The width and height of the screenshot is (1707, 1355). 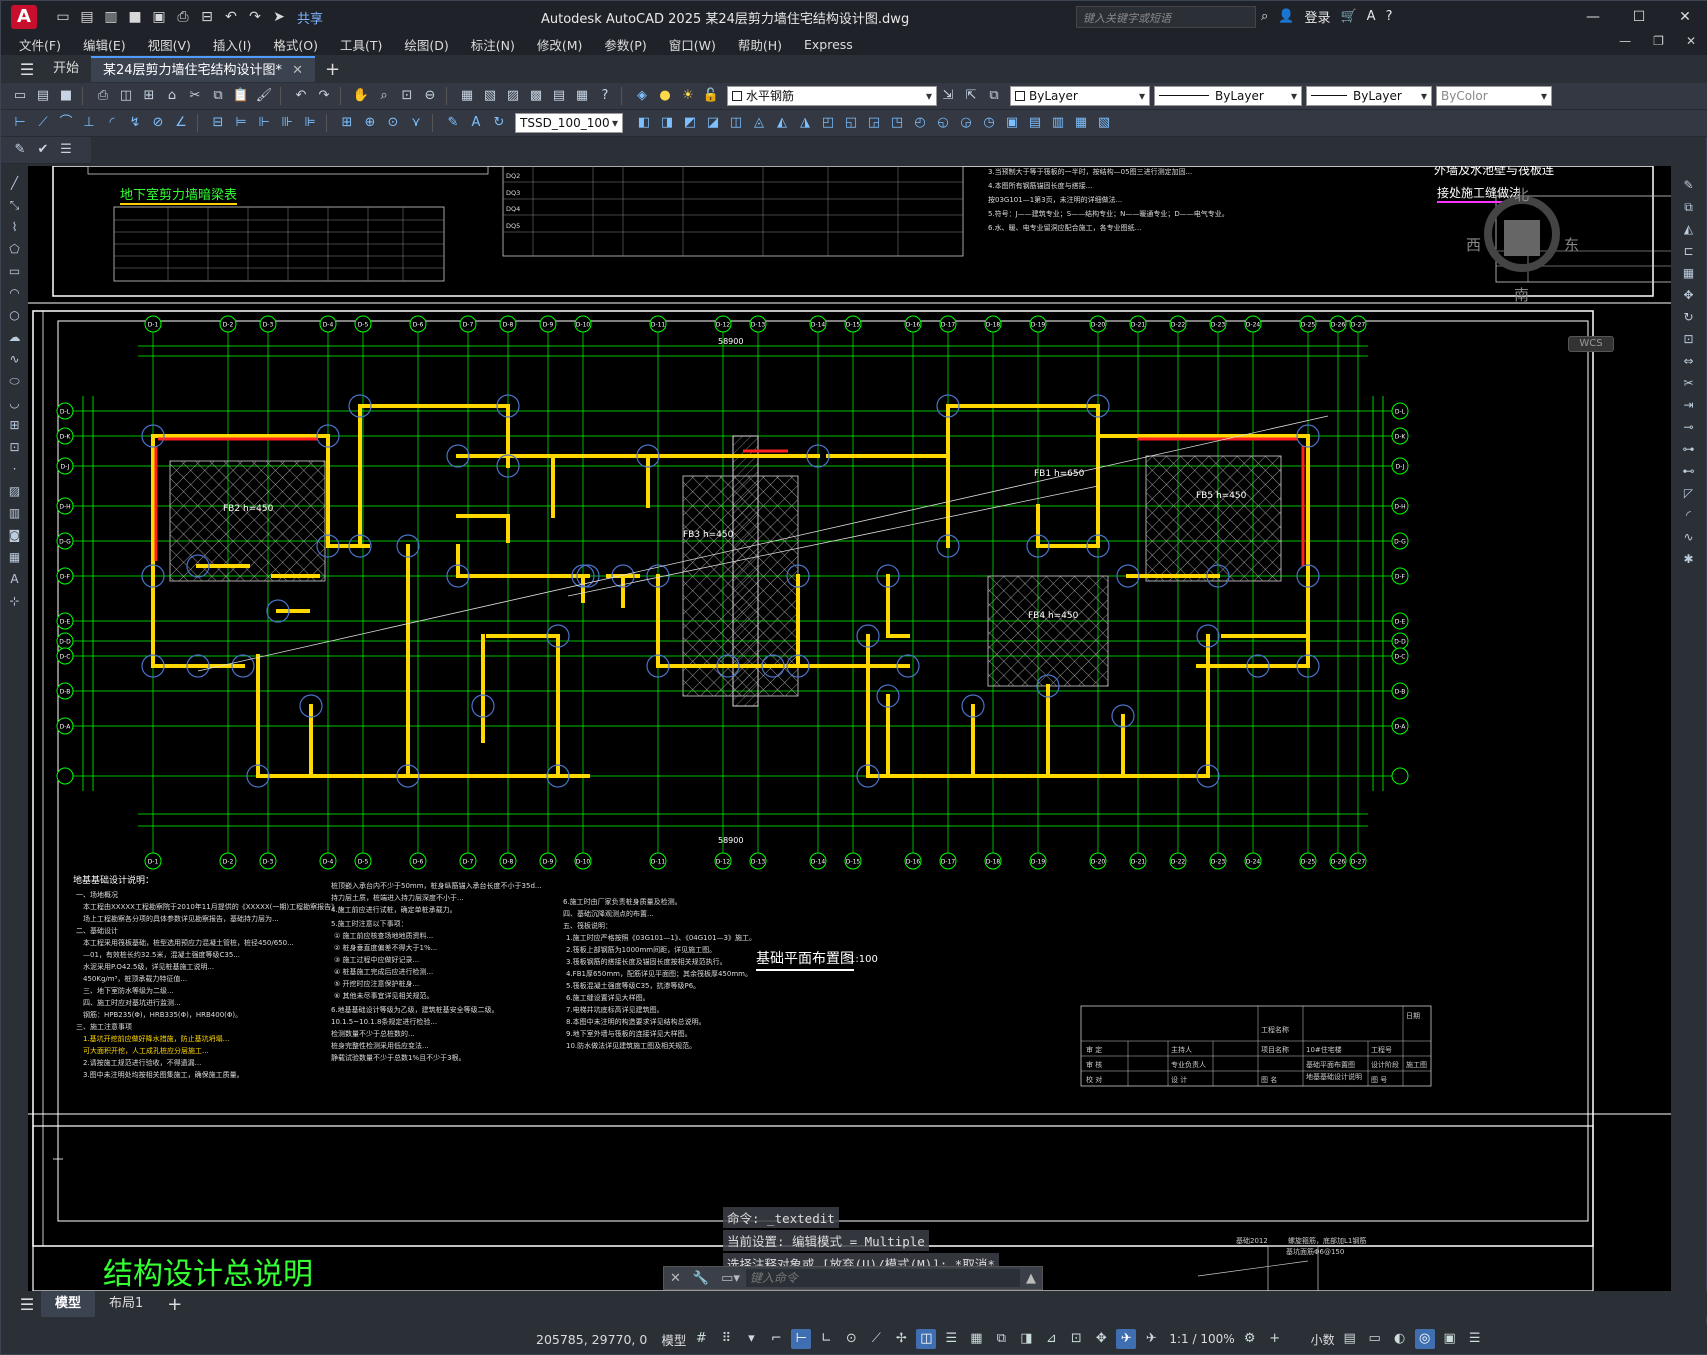 What do you see at coordinates (287, 123) in the screenshot?
I see `dim-space-icon: ⊪` at bounding box center [287, 123].